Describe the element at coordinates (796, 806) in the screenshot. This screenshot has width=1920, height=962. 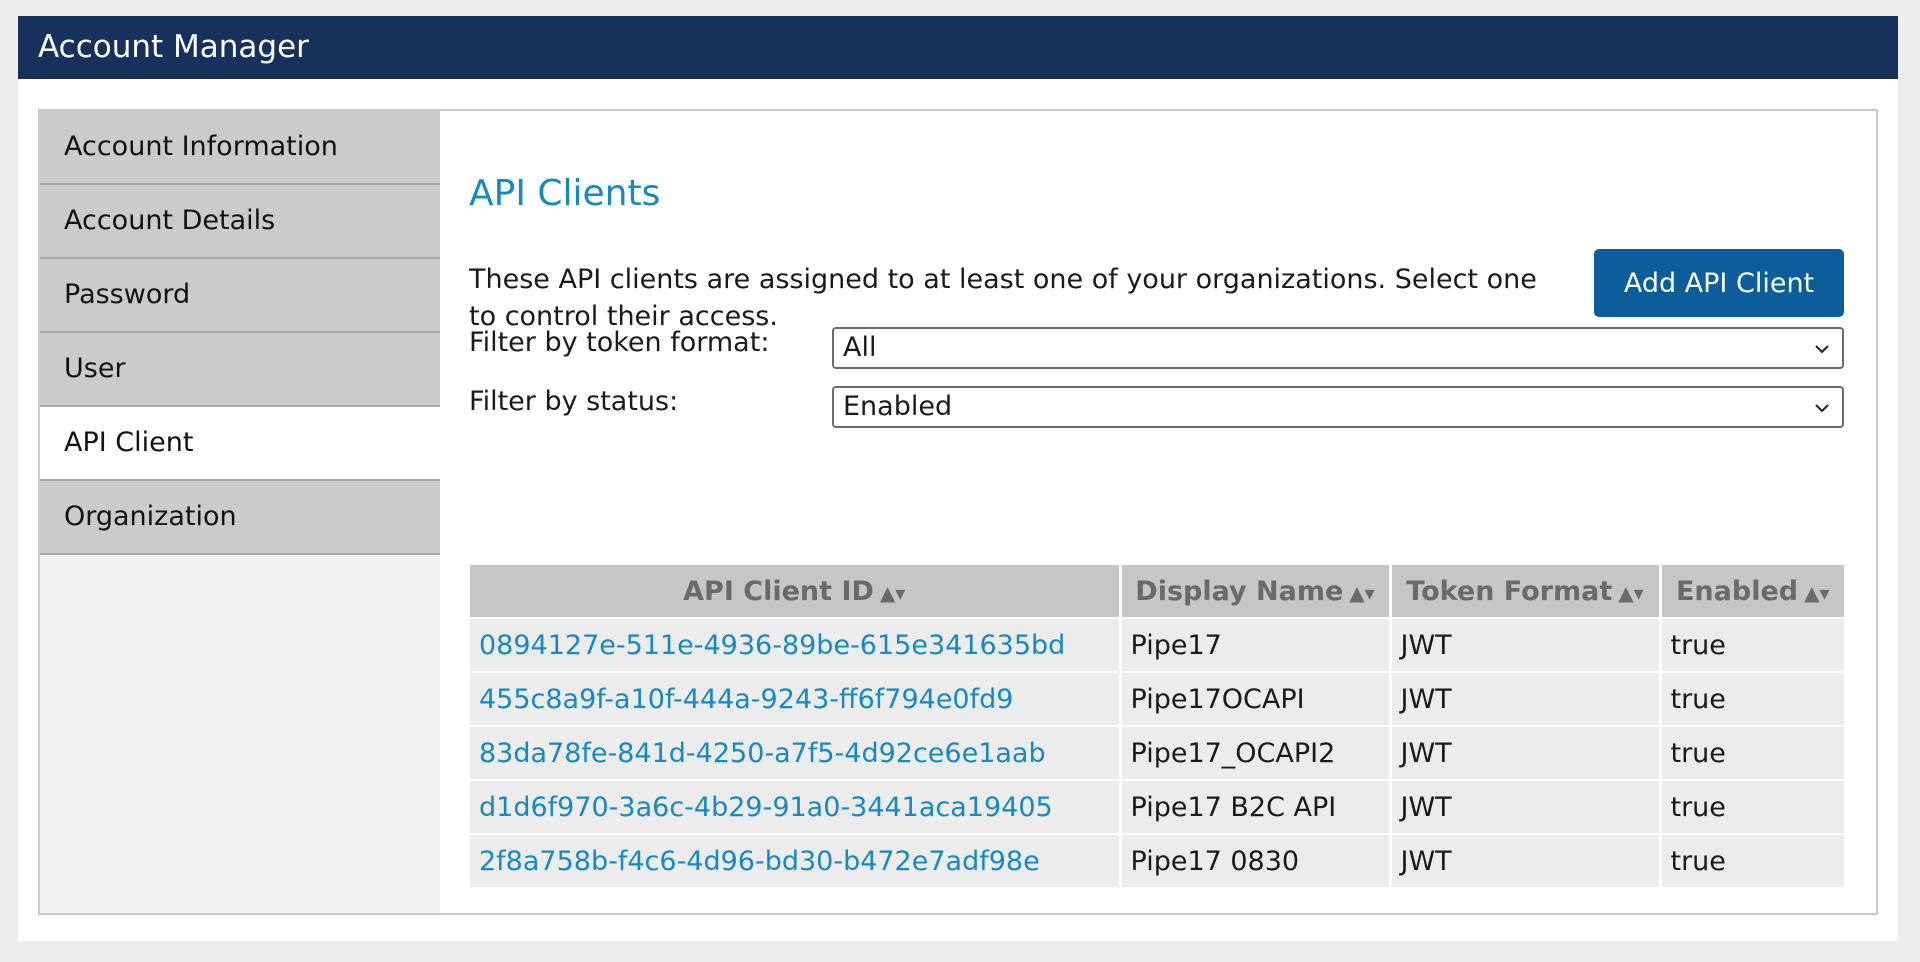
I see `api-client-id-link: d1d6f970-3a6c-4b29-91a0-3441aca19405` at that location.